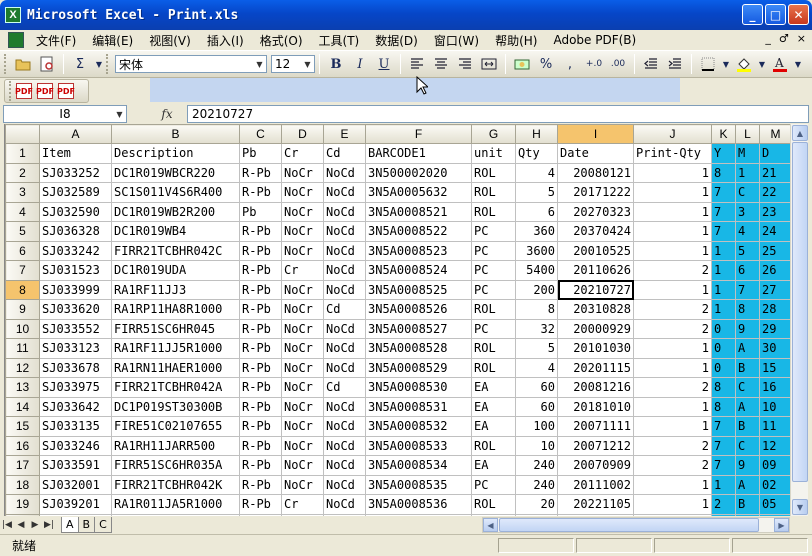 The image size is (812, 556). I want to click on cell: 3N5A0008521, so click(418, 211).